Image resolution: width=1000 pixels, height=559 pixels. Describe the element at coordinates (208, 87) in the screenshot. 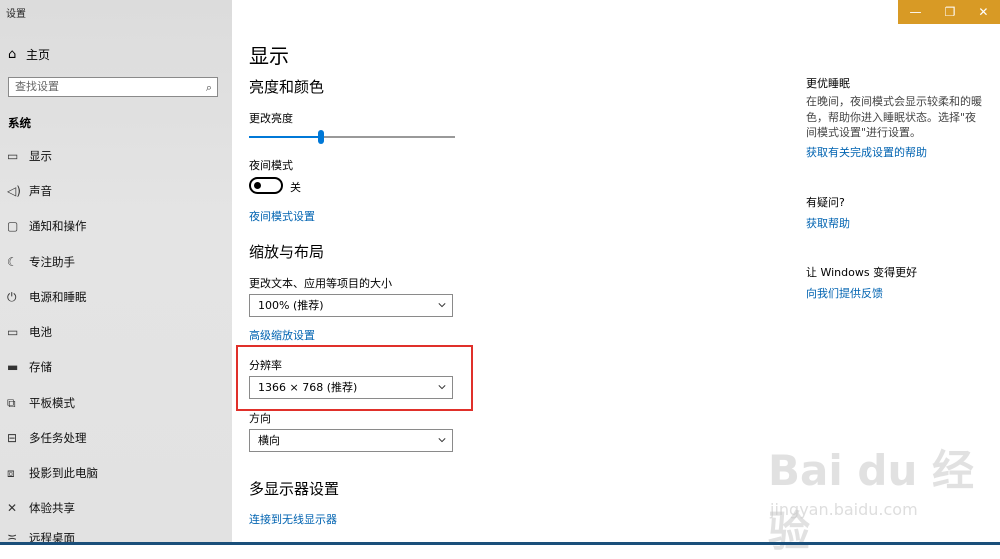

I see `search-icon: ⌕` at that location.